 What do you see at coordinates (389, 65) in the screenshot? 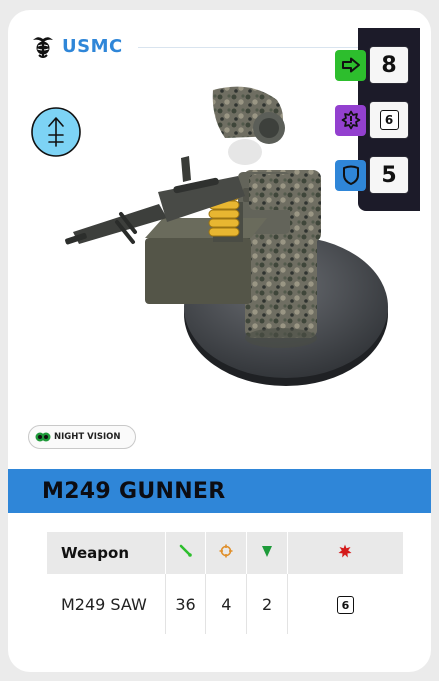
I see `stat-move-value: 8` at bounding box center [389, 65].